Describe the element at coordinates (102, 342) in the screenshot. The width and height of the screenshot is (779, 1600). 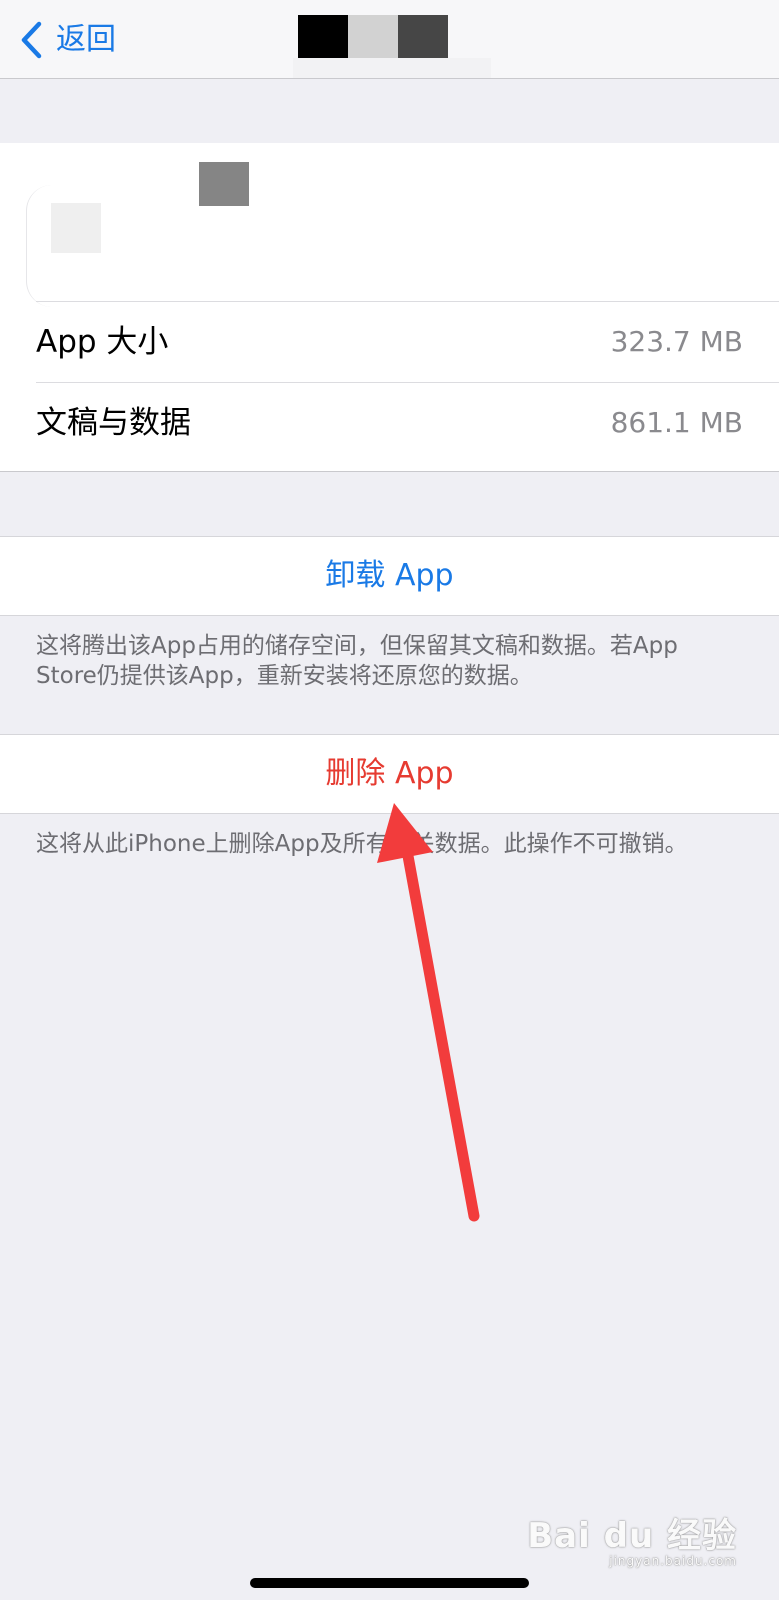
I see `app-size-label: App 大小` at that location.